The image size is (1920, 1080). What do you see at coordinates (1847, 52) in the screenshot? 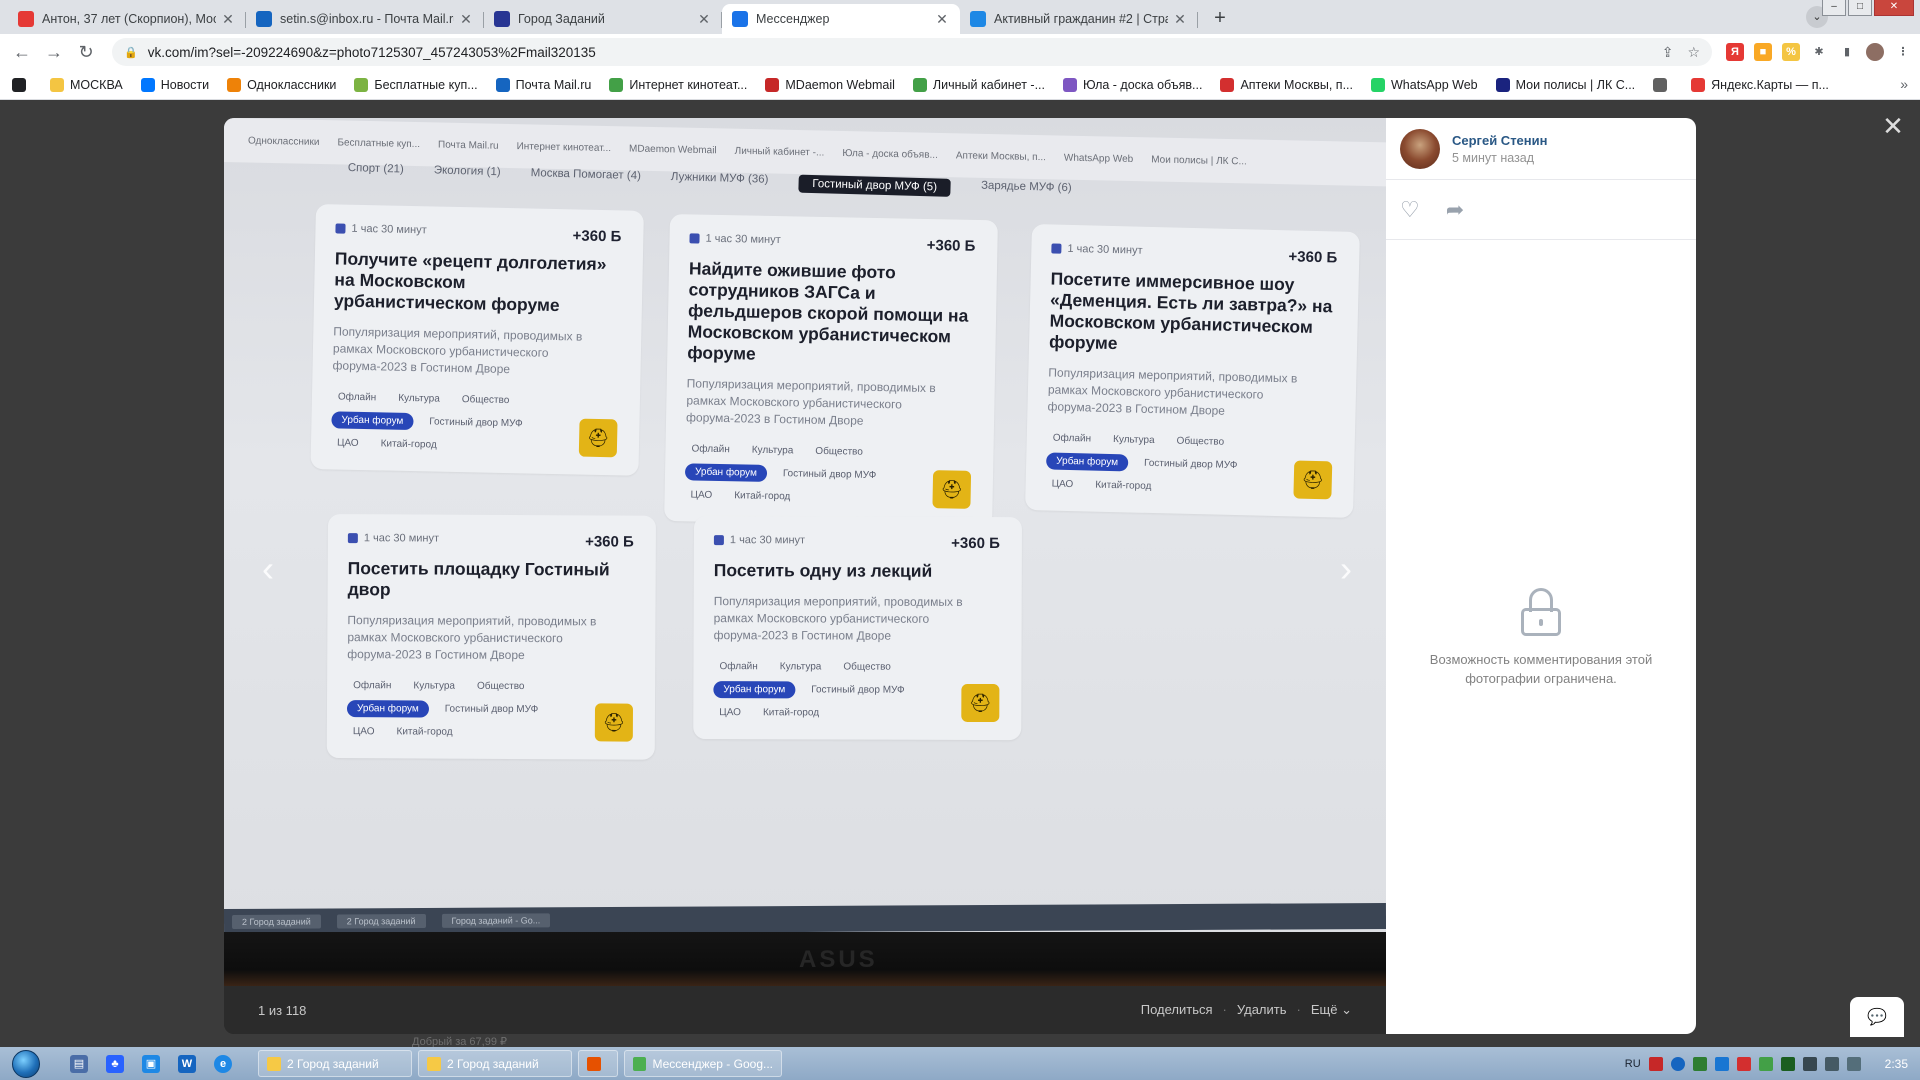
I see `side-panel-icon: ▮` at bounding box center [1847, 52].